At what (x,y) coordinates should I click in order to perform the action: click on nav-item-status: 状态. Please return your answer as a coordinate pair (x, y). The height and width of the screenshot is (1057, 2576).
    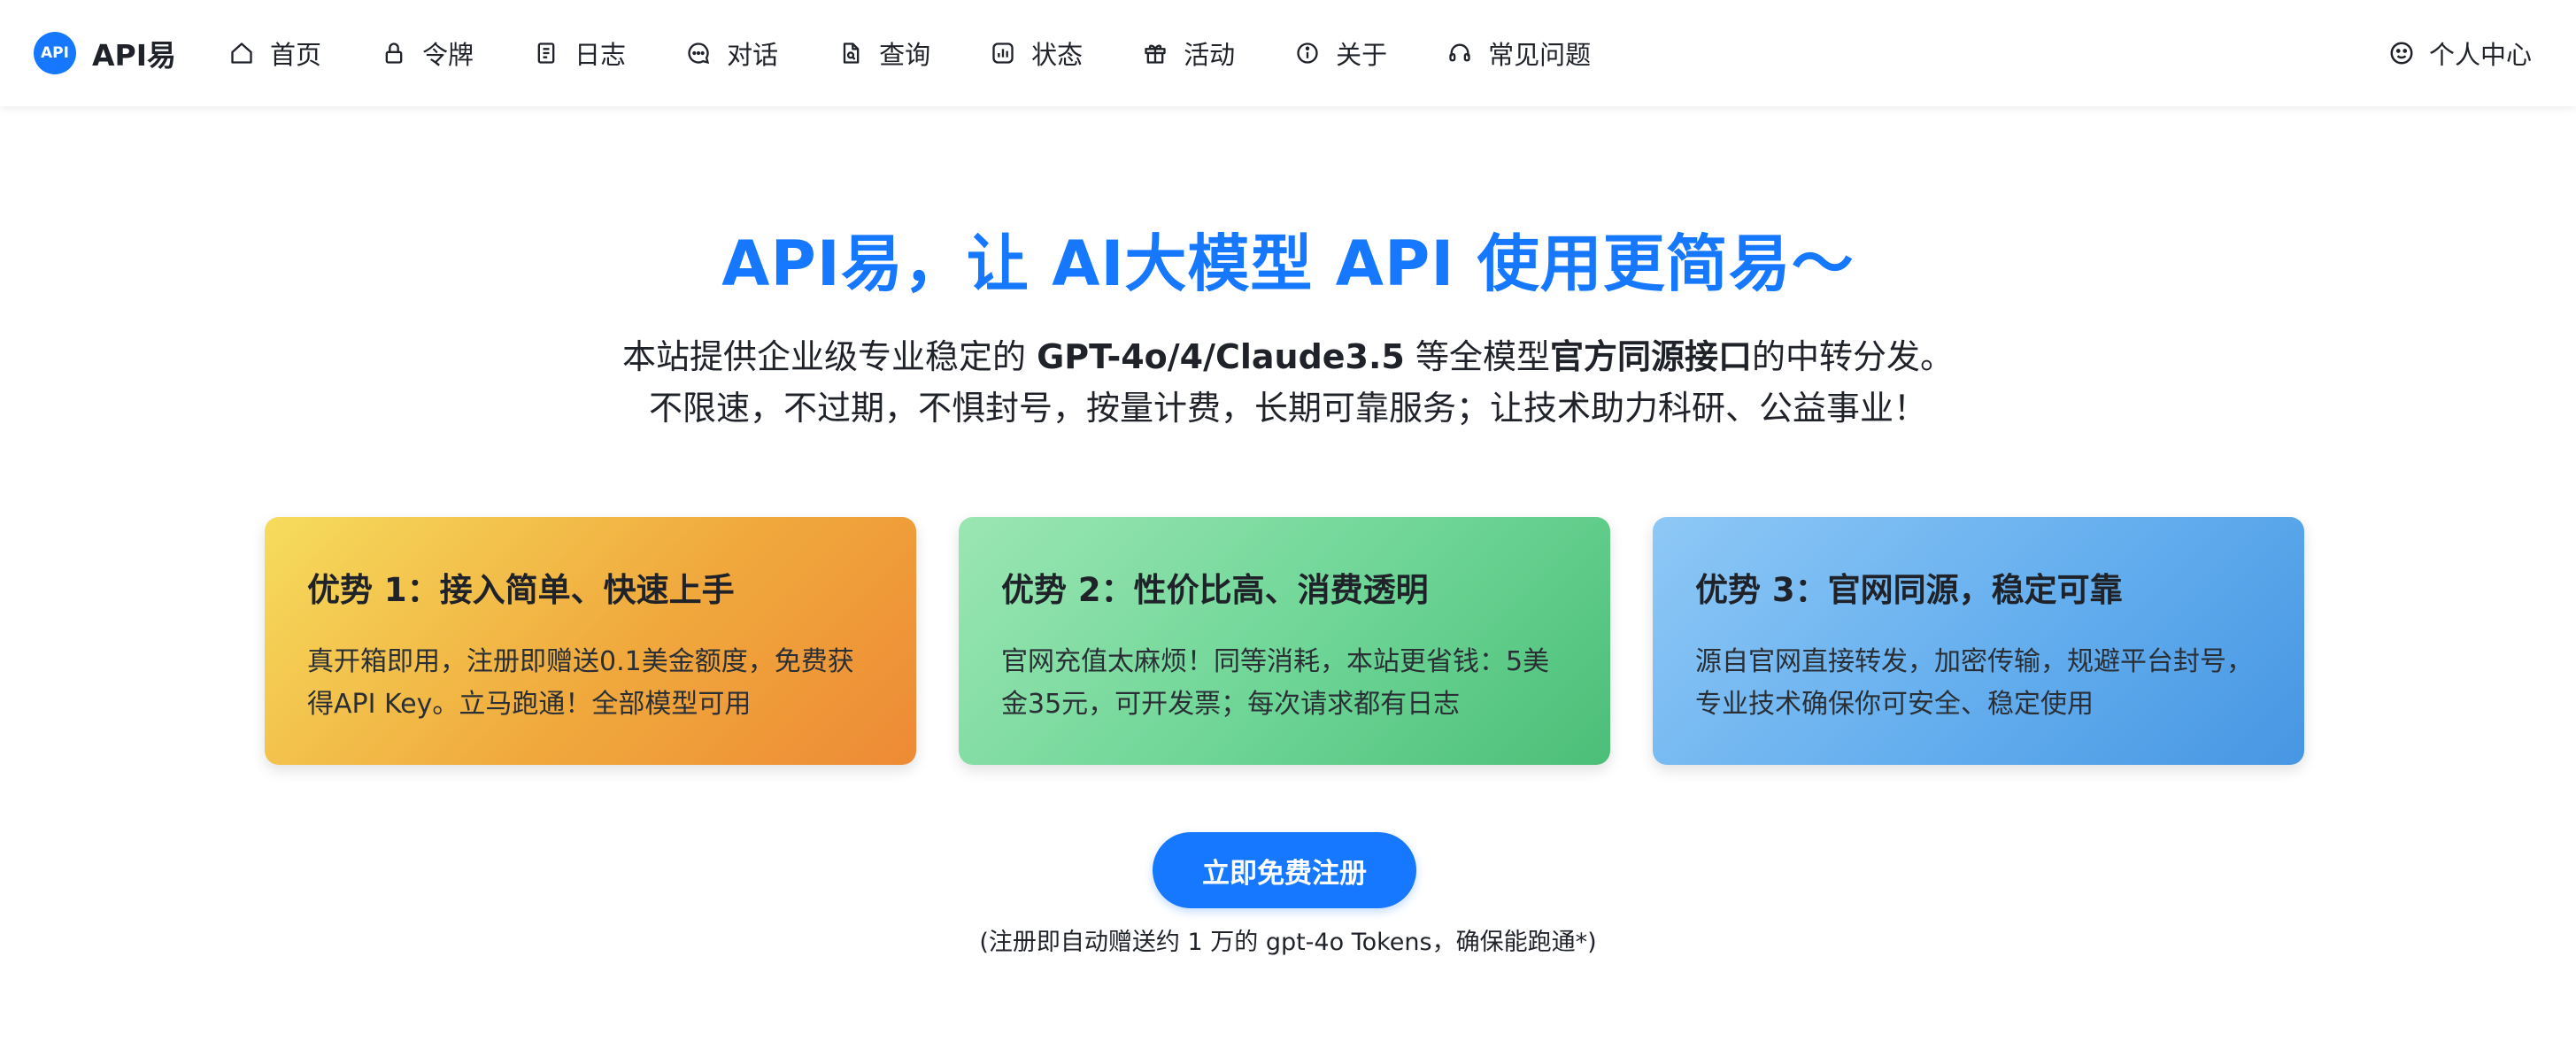
    Looking at the image, I should click on (1037, 53).